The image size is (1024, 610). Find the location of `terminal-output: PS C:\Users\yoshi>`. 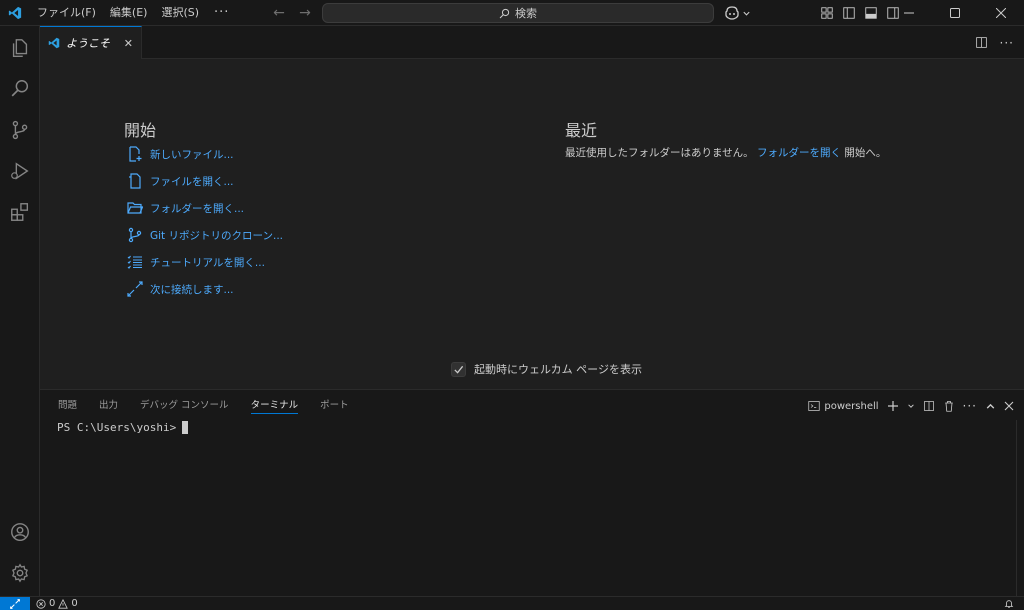

terminal-output: PS C:\Users\yoshi> is located at coordinates (123, 427).